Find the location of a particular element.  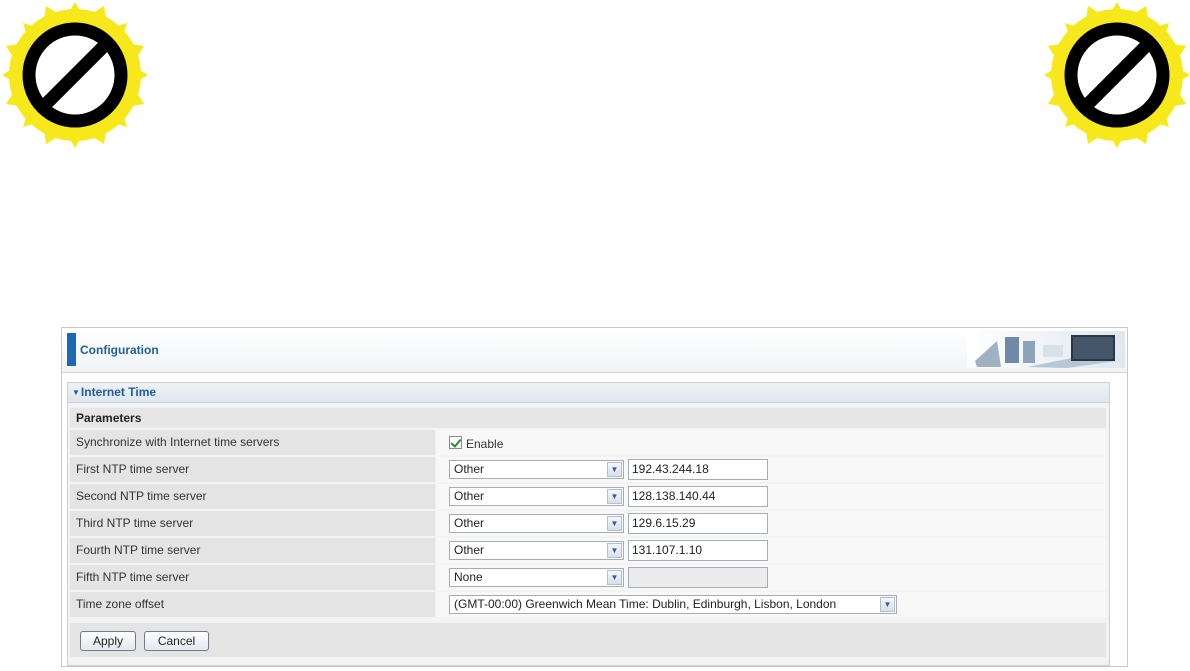

select-value: None is located at coordinates (468, 577).